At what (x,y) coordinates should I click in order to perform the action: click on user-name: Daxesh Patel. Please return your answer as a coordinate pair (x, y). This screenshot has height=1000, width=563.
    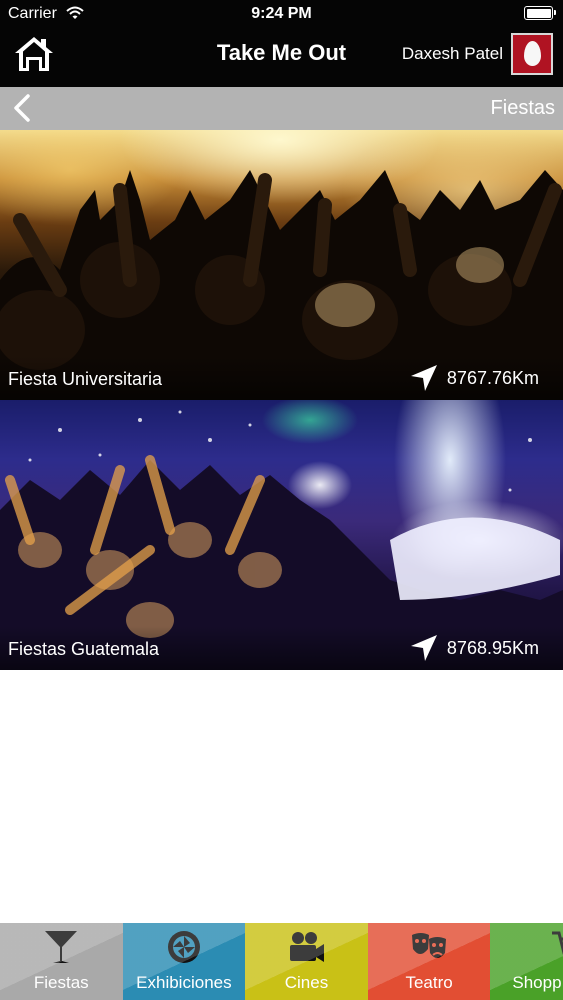
    Looking at the image, I should click on (452, 54).